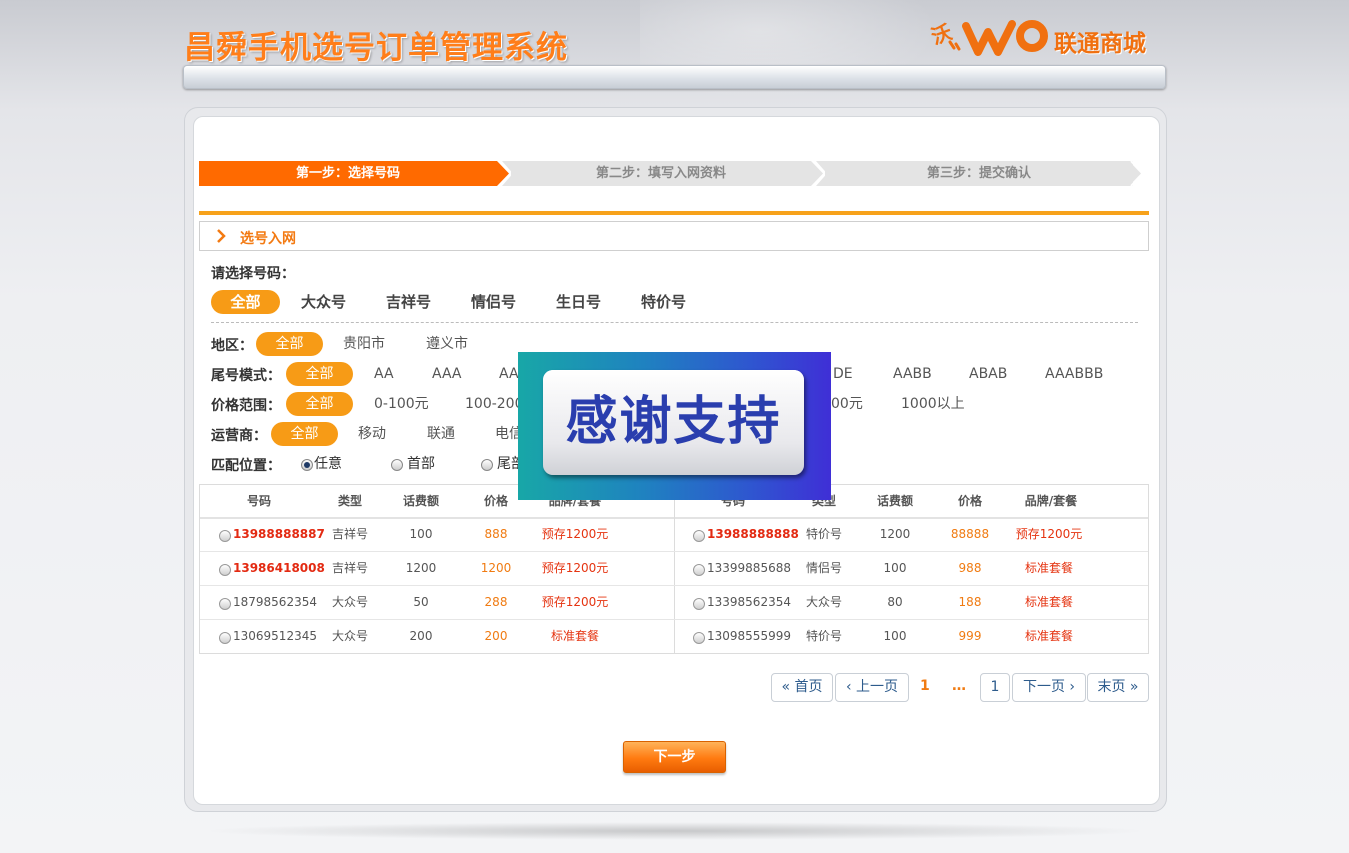 The image size is (1349, 853). What do you see at coordinates (1100, 44) in the screenshot?
I see `brand-name: 联通商城` at bounding box center [1100, 44].